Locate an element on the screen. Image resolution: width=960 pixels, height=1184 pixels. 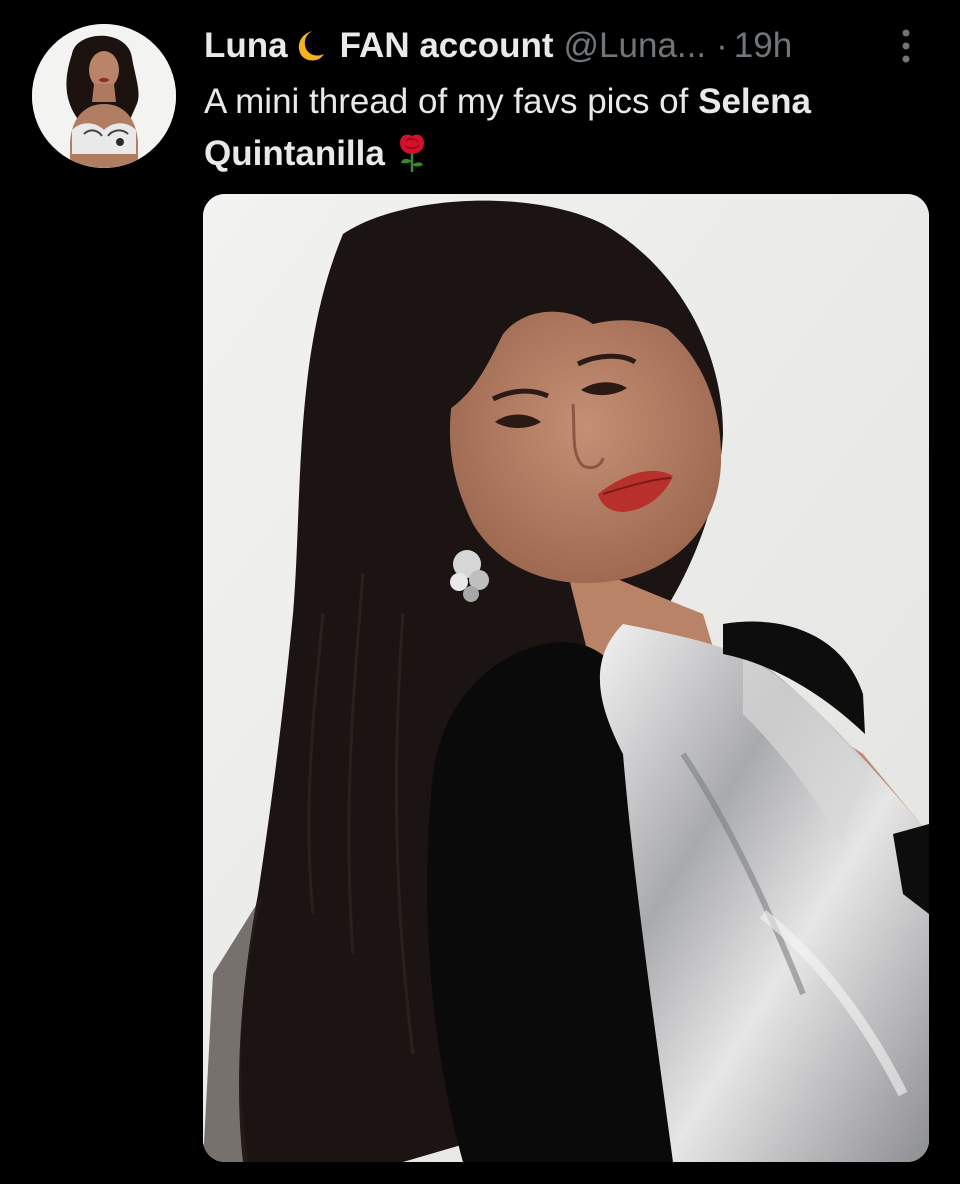
avatar-image is located at coordinates (104, 96).